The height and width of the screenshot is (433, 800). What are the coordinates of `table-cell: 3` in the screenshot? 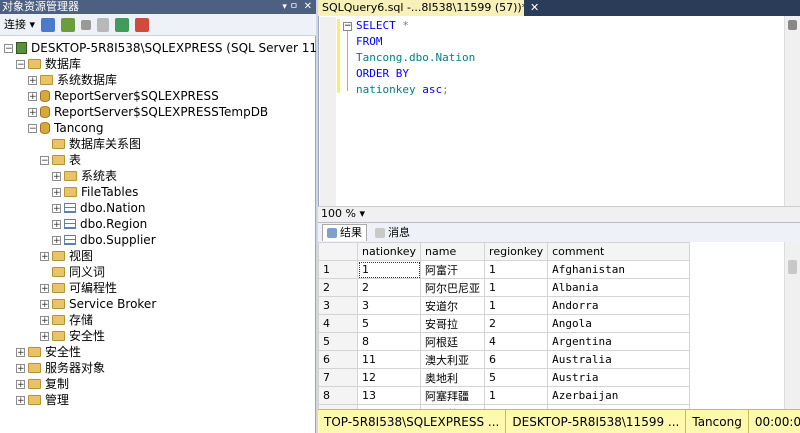 It's located at (389, 305).